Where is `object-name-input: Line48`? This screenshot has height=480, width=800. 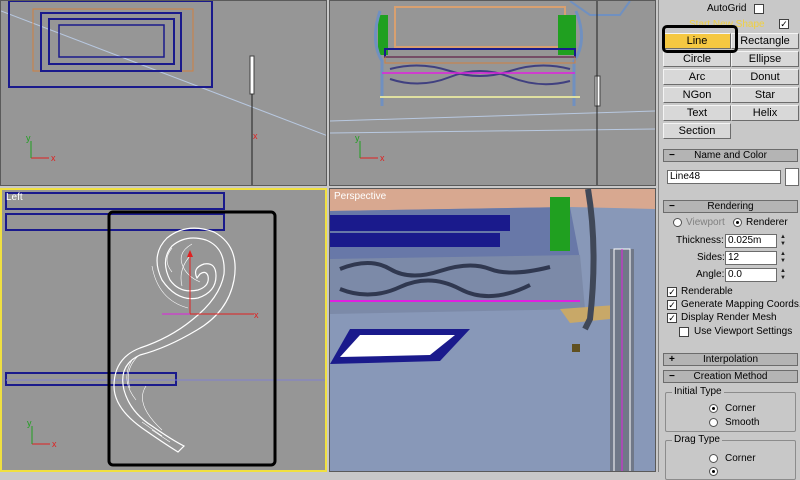 object-name-input: Line48 is located at coordinates (724, 177).